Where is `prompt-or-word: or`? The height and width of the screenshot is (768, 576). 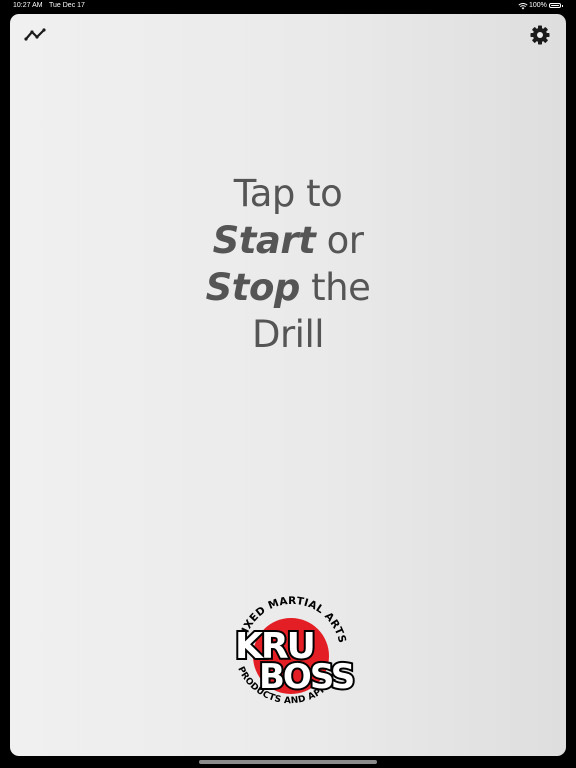
prompt-or-word: or is located at coordinates (339, 240).